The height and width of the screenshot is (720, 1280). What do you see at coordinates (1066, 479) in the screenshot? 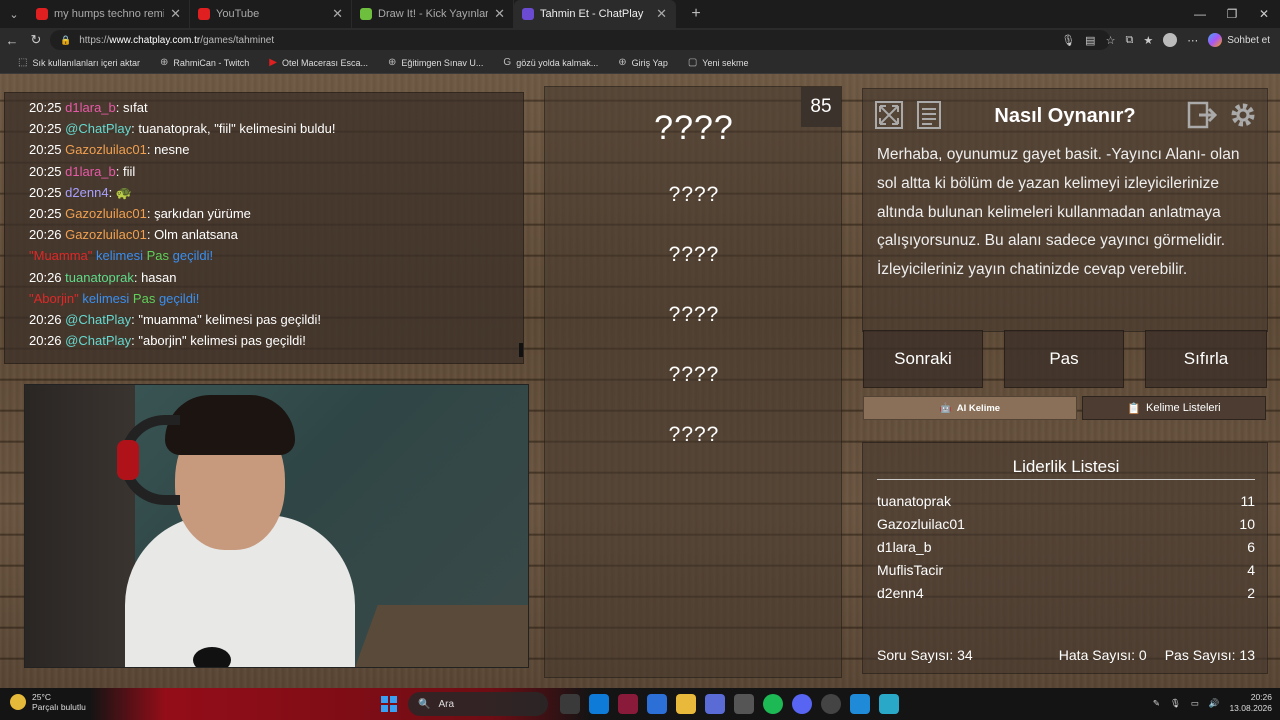
I see `leaderboard-divider` at bounding box center [1066, 479].